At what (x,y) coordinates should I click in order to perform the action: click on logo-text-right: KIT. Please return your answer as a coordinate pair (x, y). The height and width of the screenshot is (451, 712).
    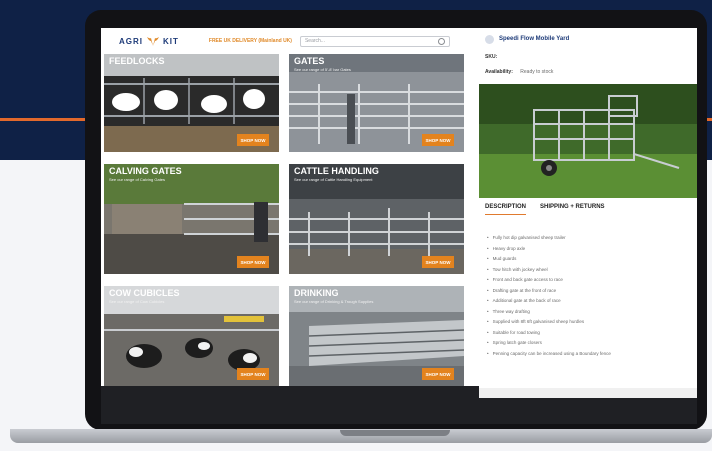
    Looking at the image, I should click on (171, 41).